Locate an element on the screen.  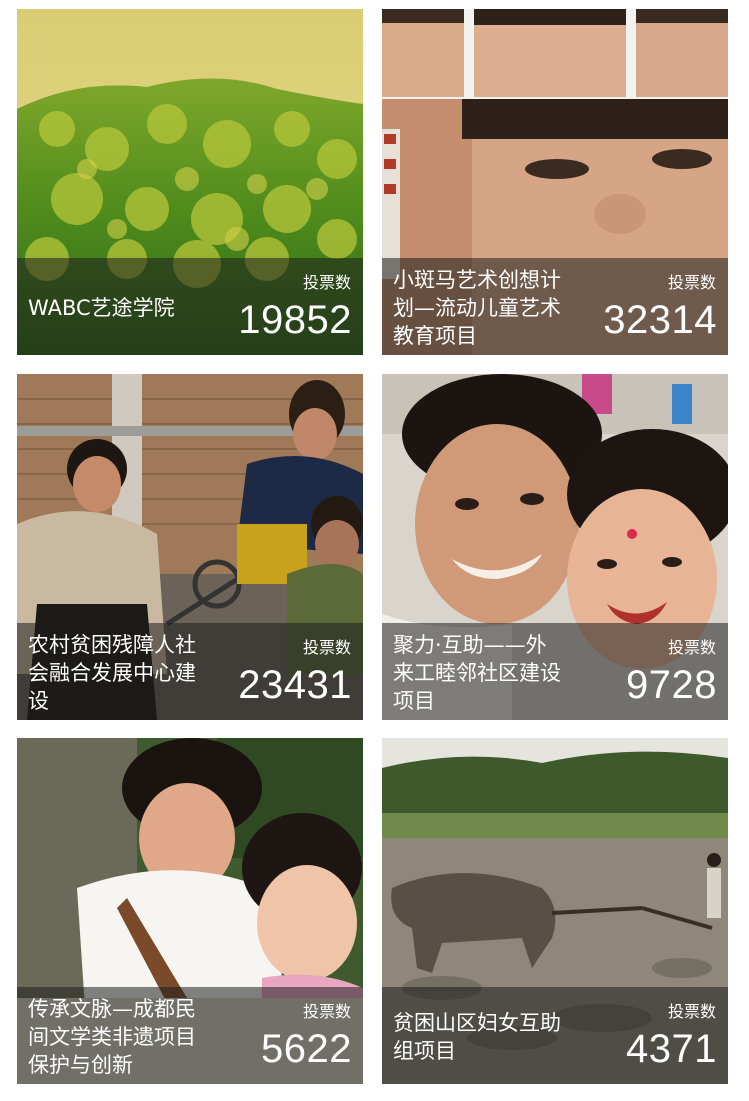
vote-count: 9728 is located at coordinates (671, 685).